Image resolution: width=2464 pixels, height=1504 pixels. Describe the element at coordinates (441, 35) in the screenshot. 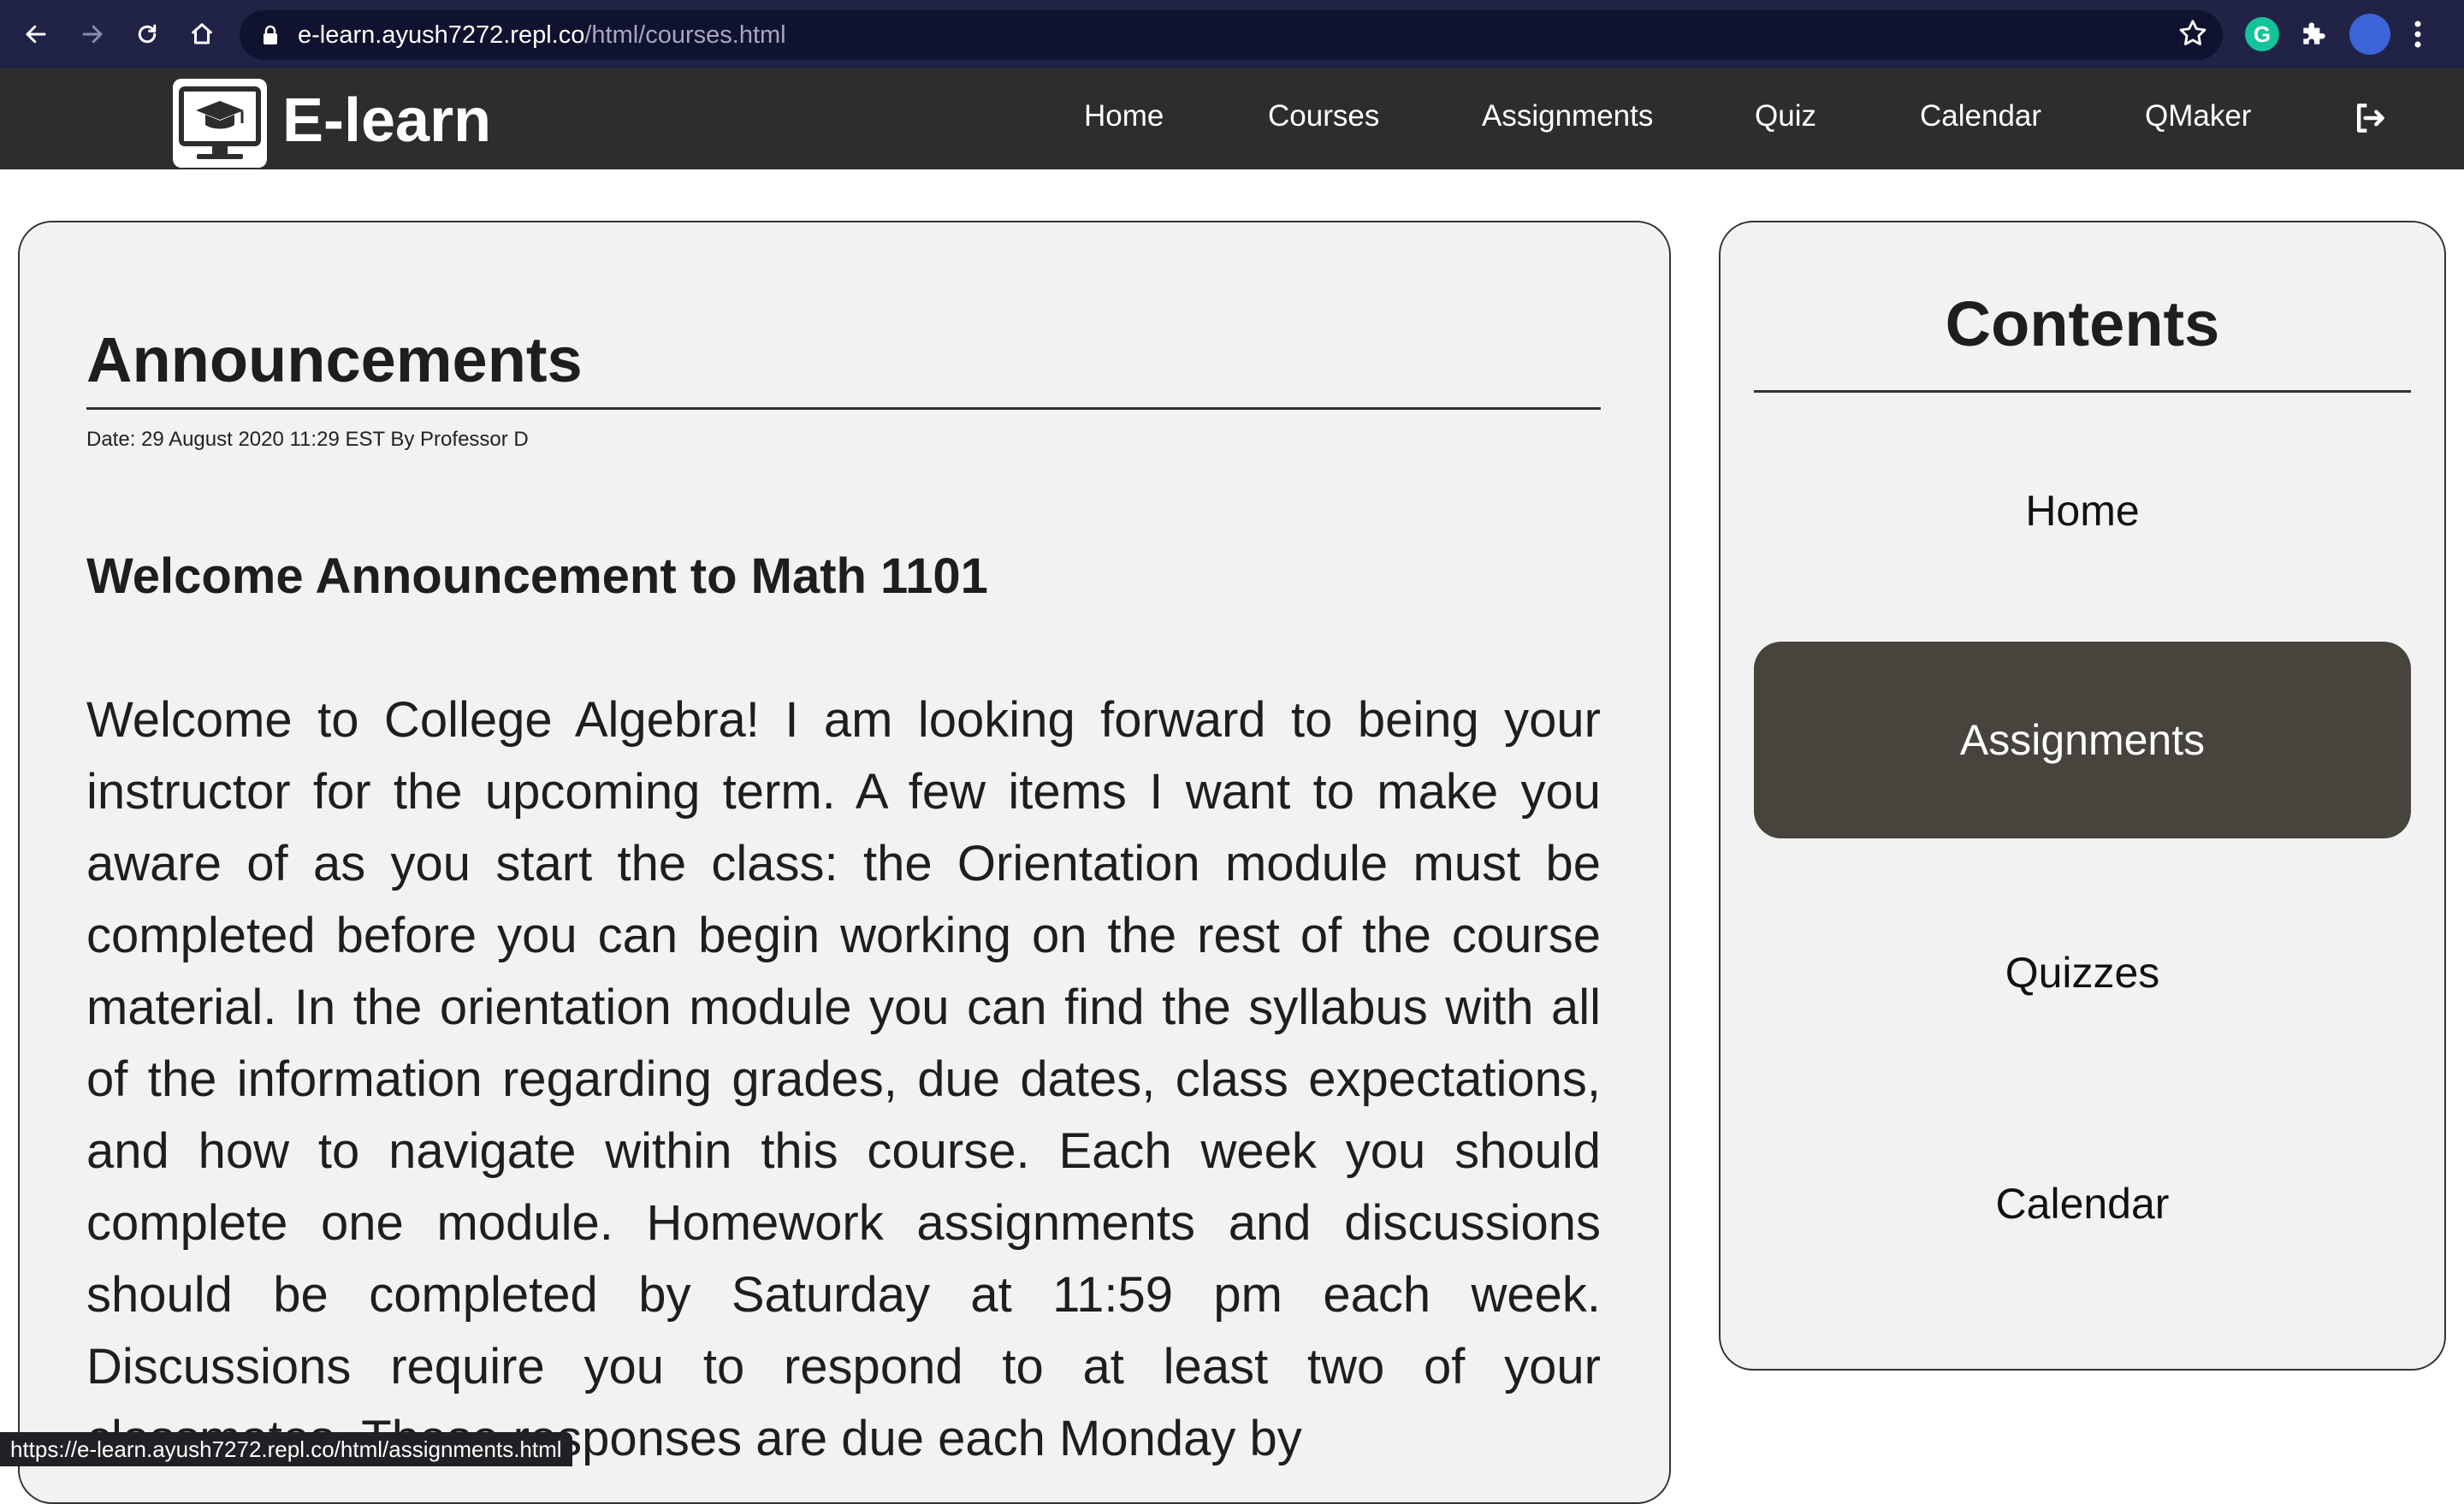

I see `url-host: e-learn.ayush7272.repl.co` at that location.